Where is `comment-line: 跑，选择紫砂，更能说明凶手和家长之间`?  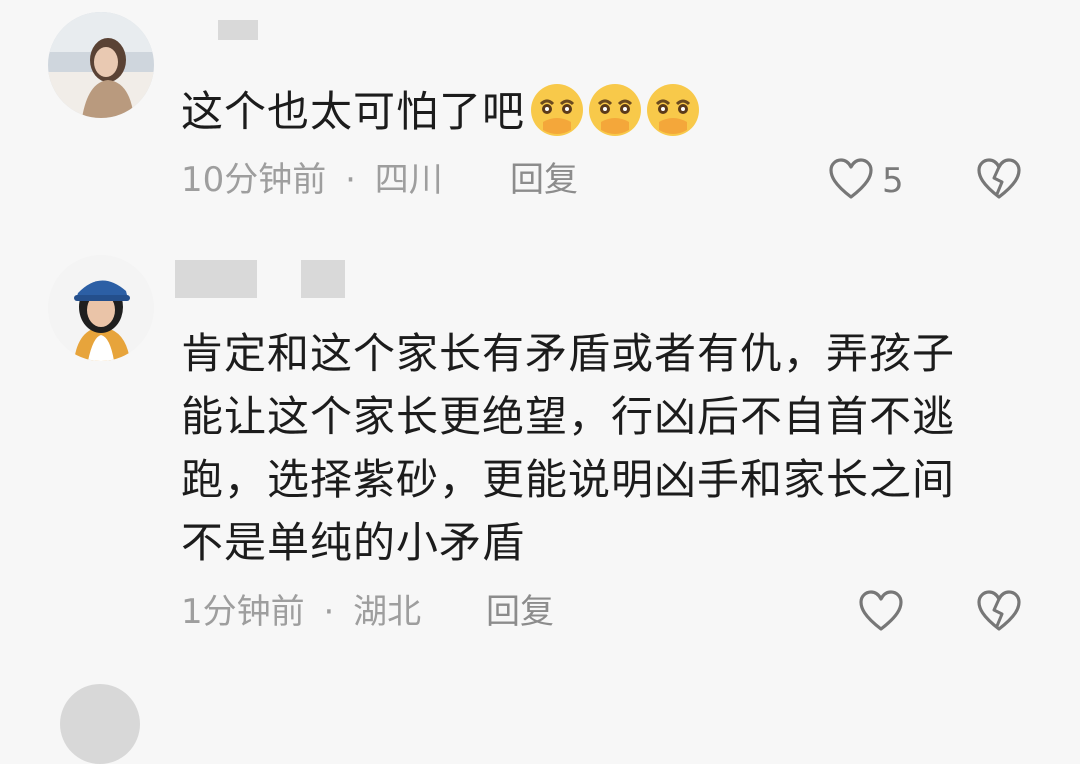 comment-line: 跑，选择紫砂，更能说明凶手和家长之间 is located at coordinates (568, 479).